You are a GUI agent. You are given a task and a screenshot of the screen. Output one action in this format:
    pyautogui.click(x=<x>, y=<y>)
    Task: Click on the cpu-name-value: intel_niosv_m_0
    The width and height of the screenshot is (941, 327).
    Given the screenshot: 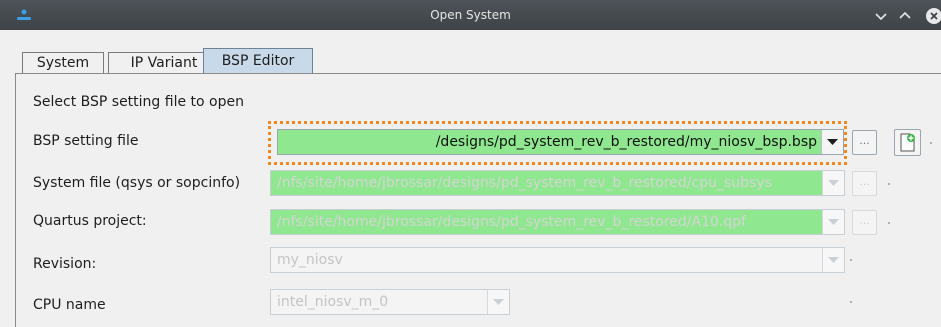 What is the action you would take?
    pyautogui.click(x=333, y=302)
    